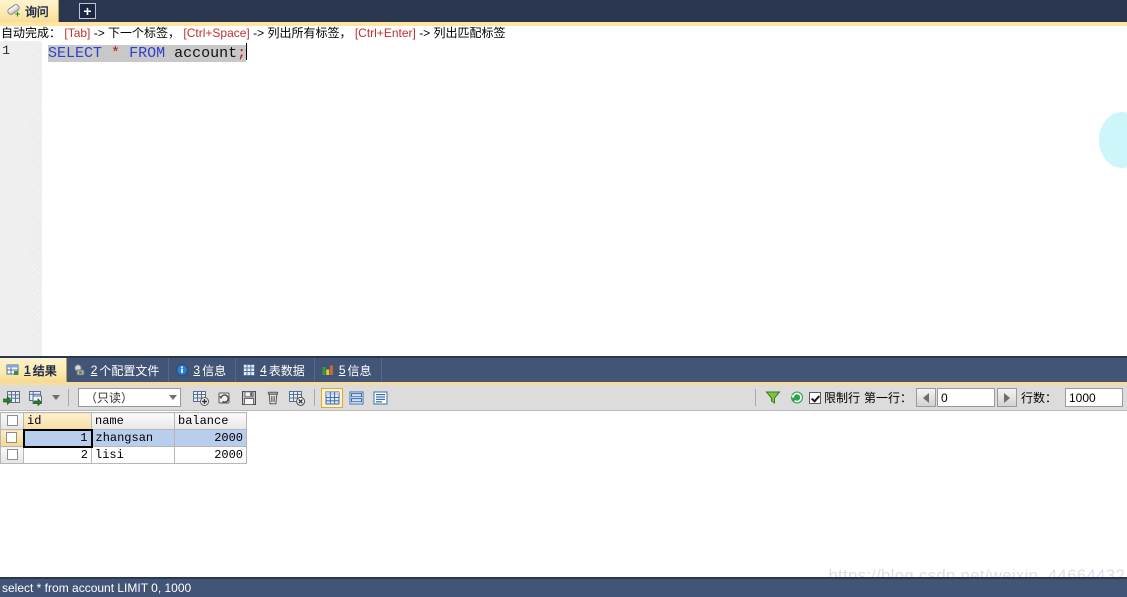 The width and height of the screenshot is (1127, 597). What do you see at coordinates (328, 370) in the screenshot?
I see `chart-info-icon` at bounding box center [328, 370].